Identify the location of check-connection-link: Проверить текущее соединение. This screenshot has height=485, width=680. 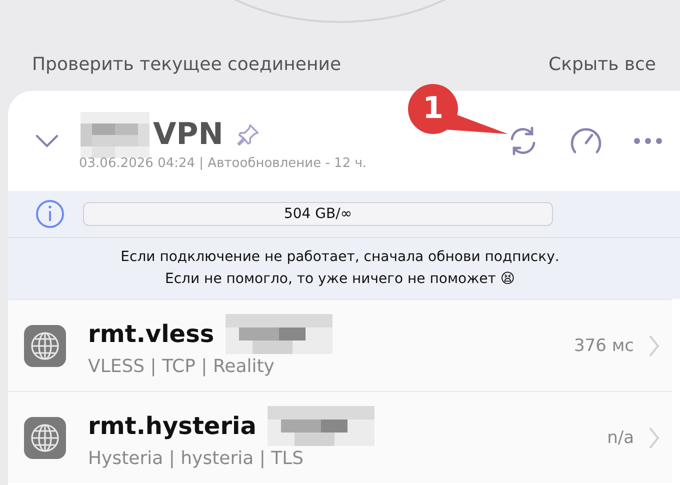
(187, 64).